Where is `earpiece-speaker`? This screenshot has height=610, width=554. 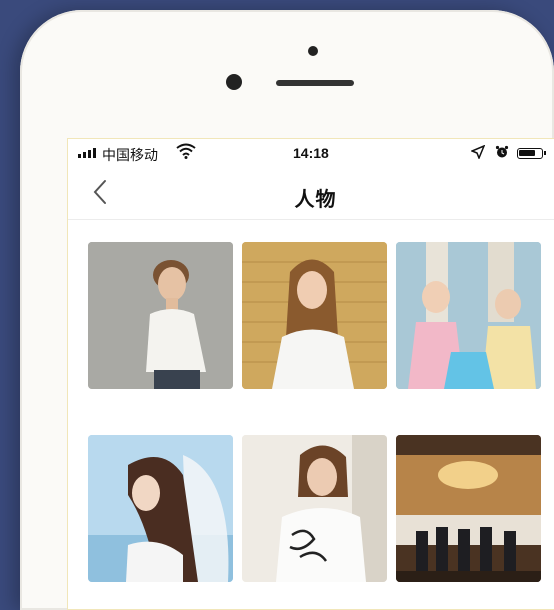
earpiece-speaker is located at coordinates (315, 83).